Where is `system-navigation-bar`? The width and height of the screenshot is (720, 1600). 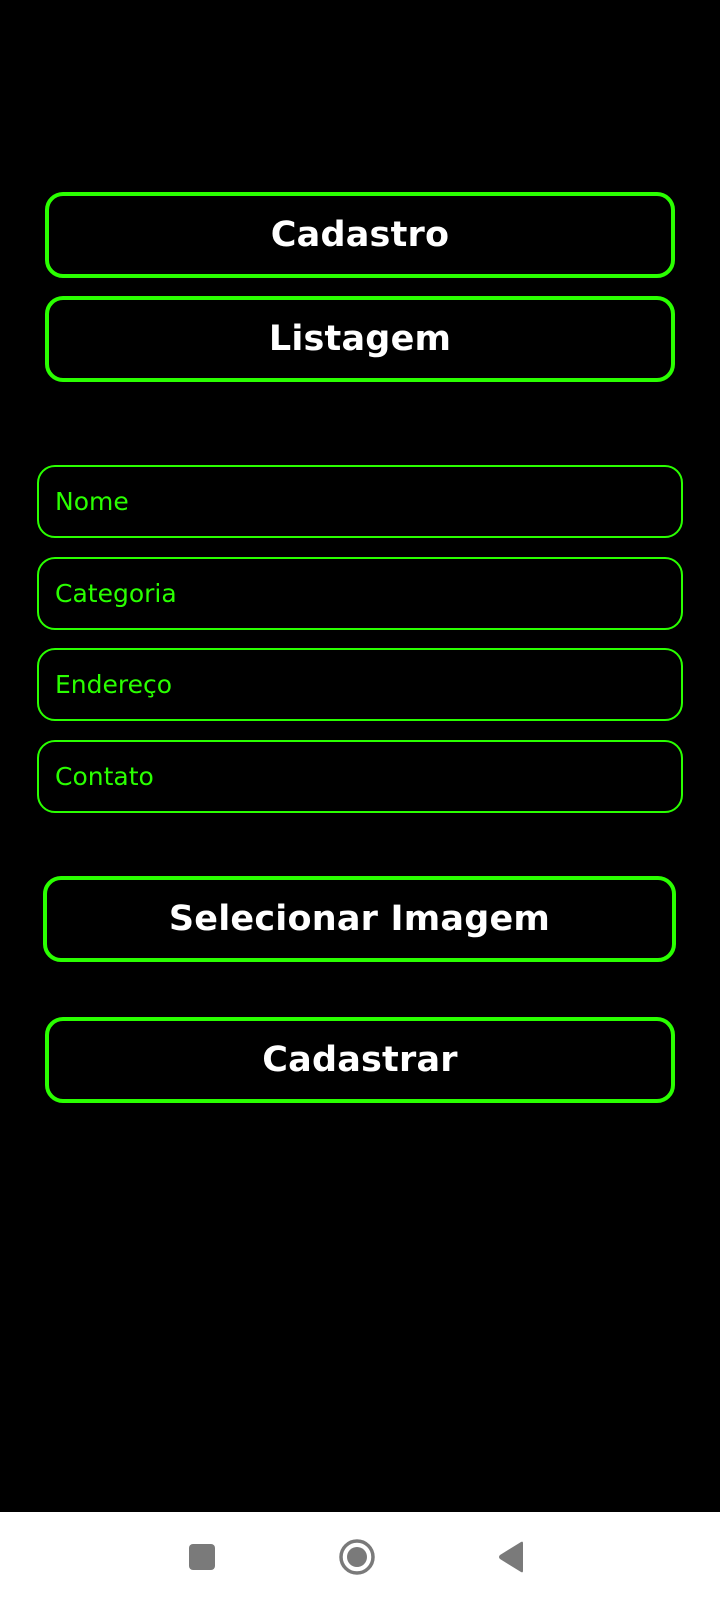
system-navigation-bar is located at coordinates (360, 1556).